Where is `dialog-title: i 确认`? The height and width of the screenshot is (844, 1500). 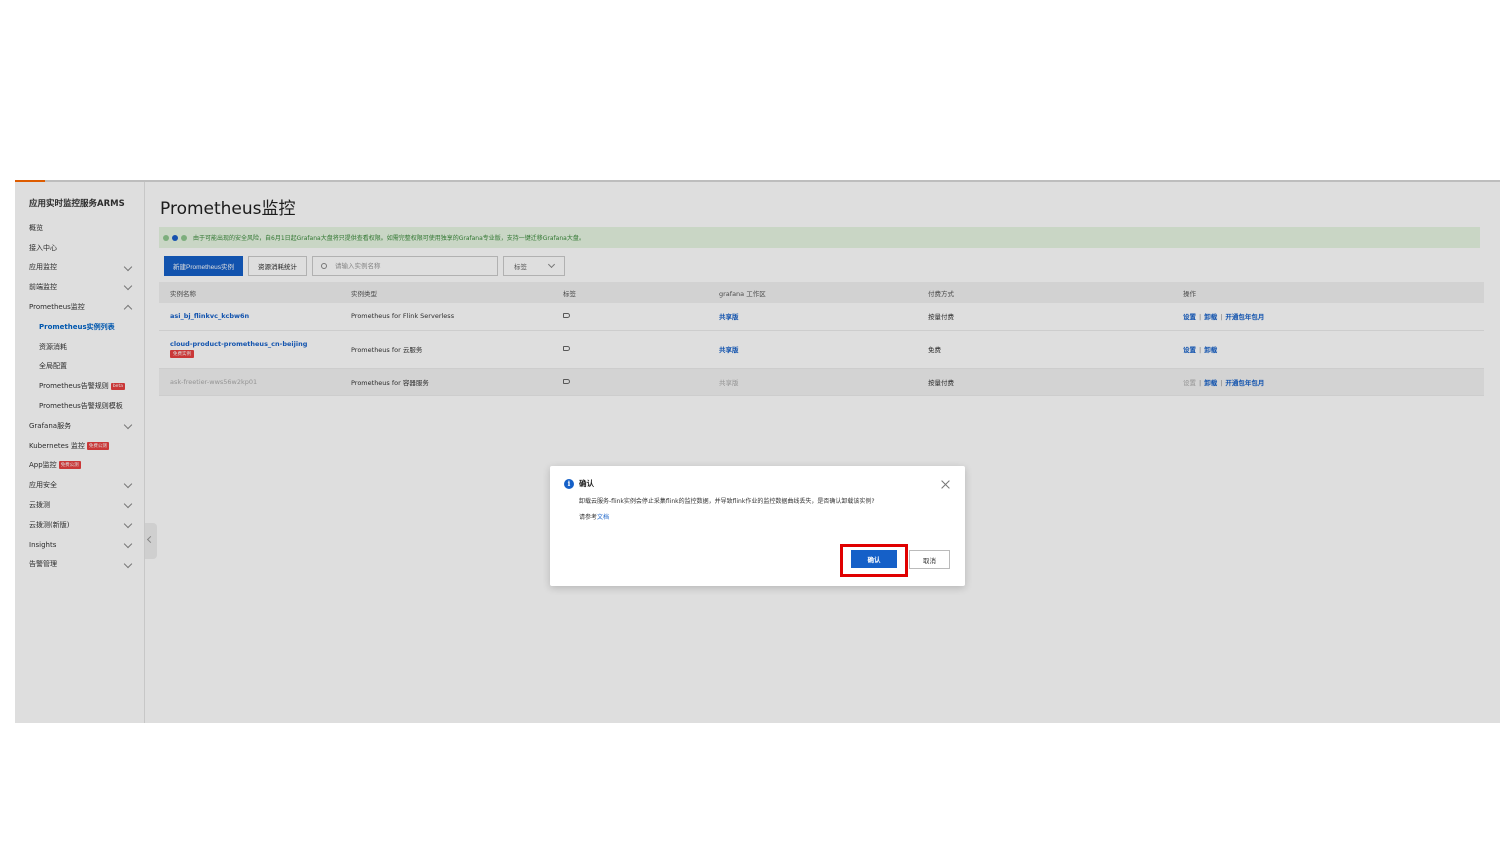 dialog-title: i 确认 is located at coordinates (579, 483).